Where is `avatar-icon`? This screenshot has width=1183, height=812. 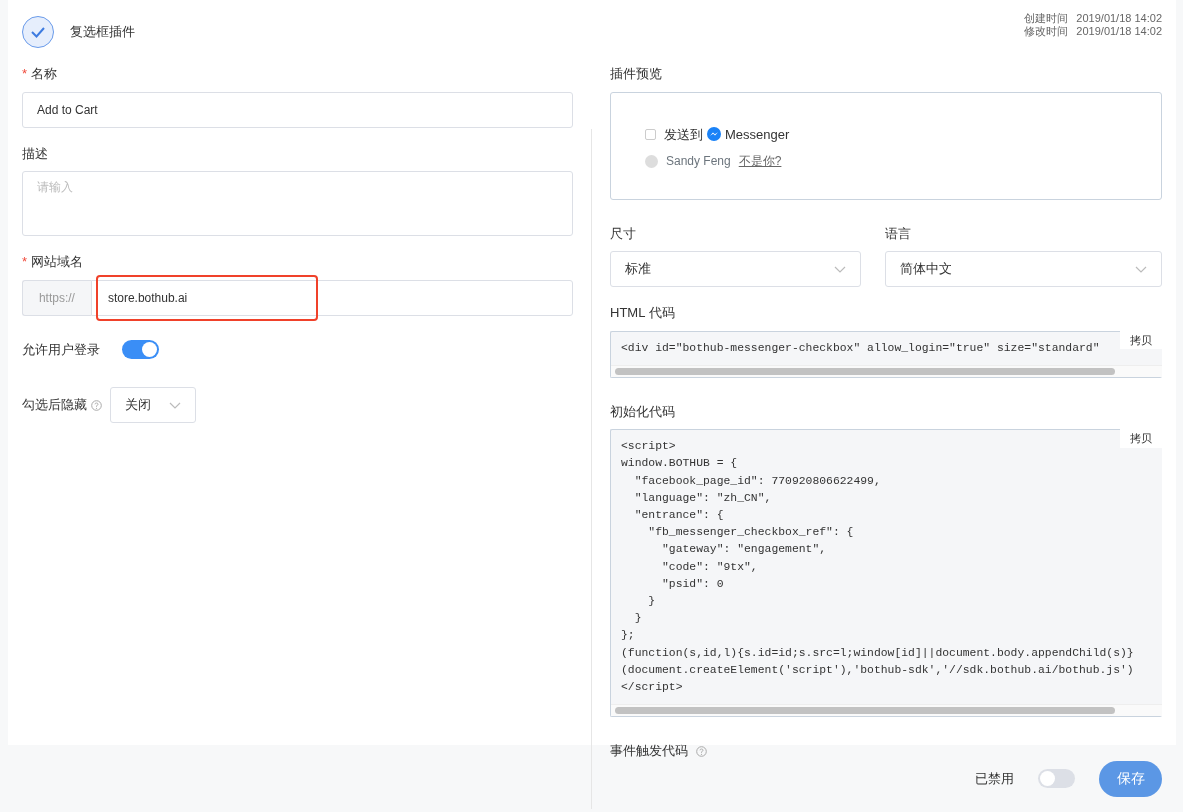 avatar-icon is located at coordinates (651, 161).